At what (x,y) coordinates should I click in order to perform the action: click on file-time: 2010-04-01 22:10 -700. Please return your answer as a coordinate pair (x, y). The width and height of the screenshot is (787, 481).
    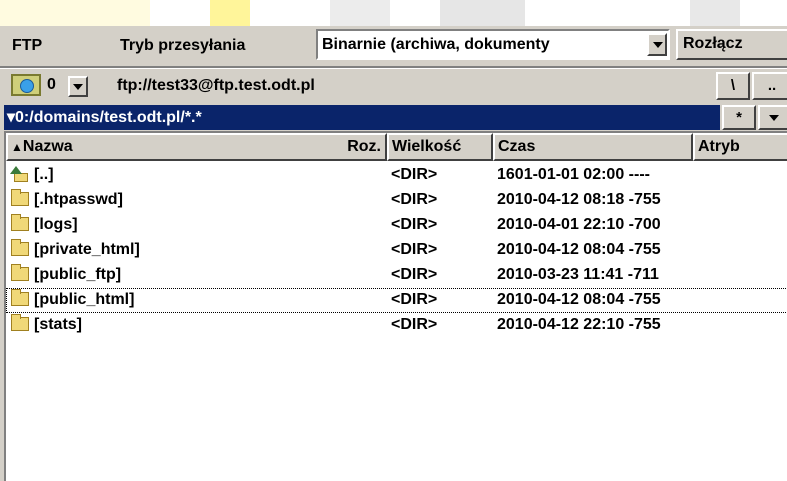
    Looking at the image, I should click on (579, 224).